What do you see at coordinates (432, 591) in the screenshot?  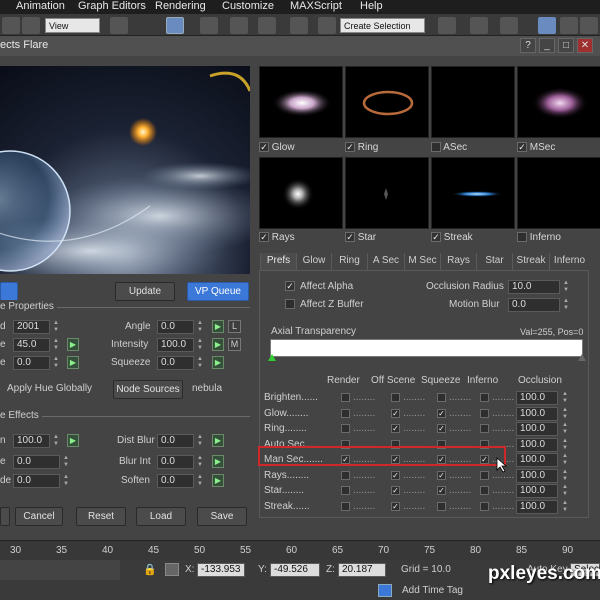 I see `add-time-tag: Add Time Tag` at bounding box center [432, 591].